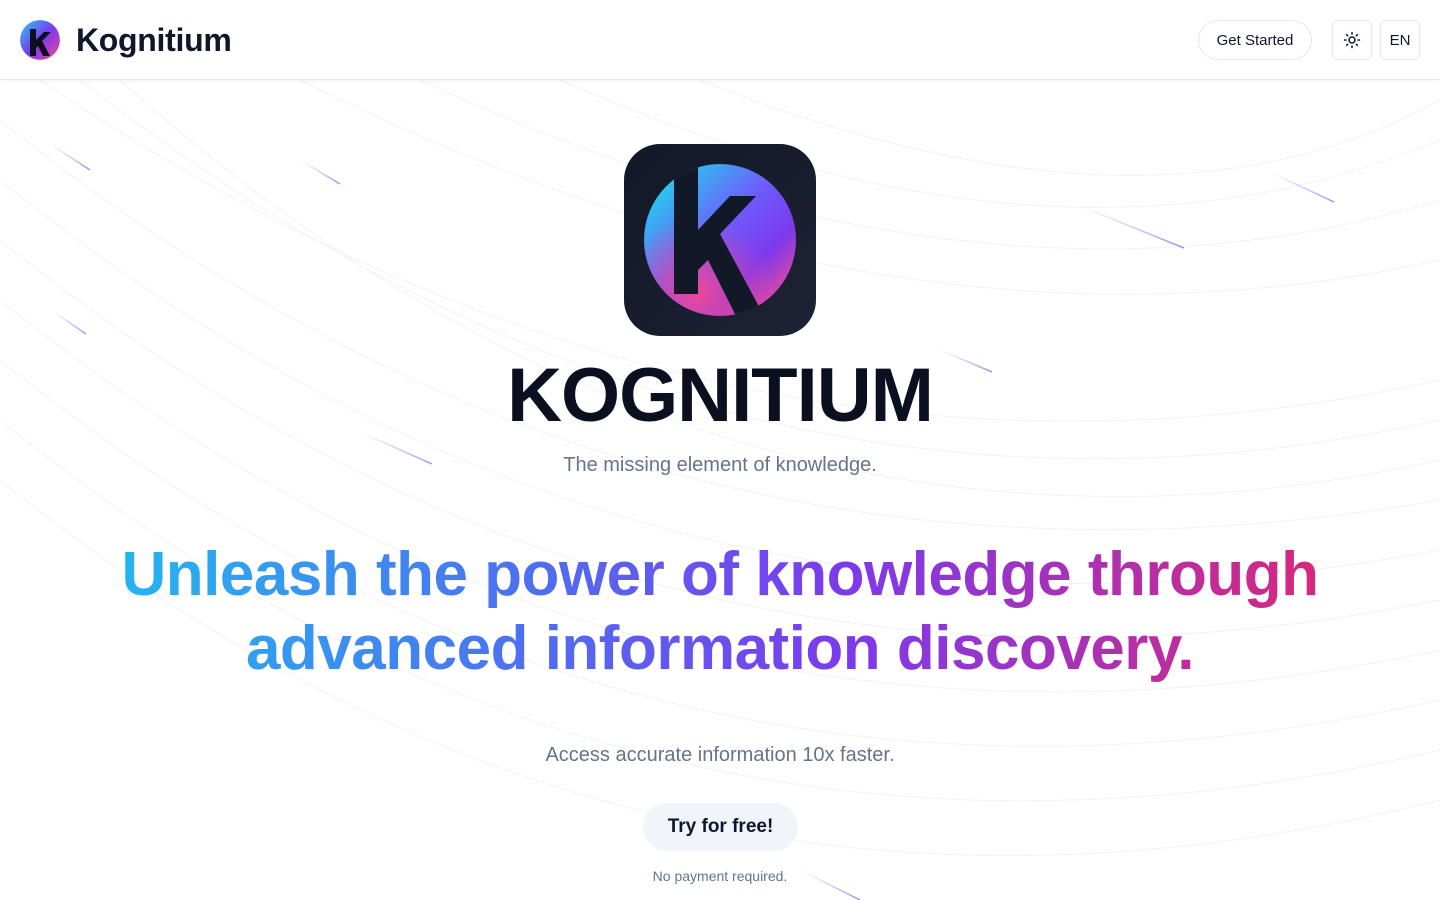 This screenshot has width=1440, height=900. I want to click on top-navigation-bar: Kognitium Get Started EN, so click(720, 40).